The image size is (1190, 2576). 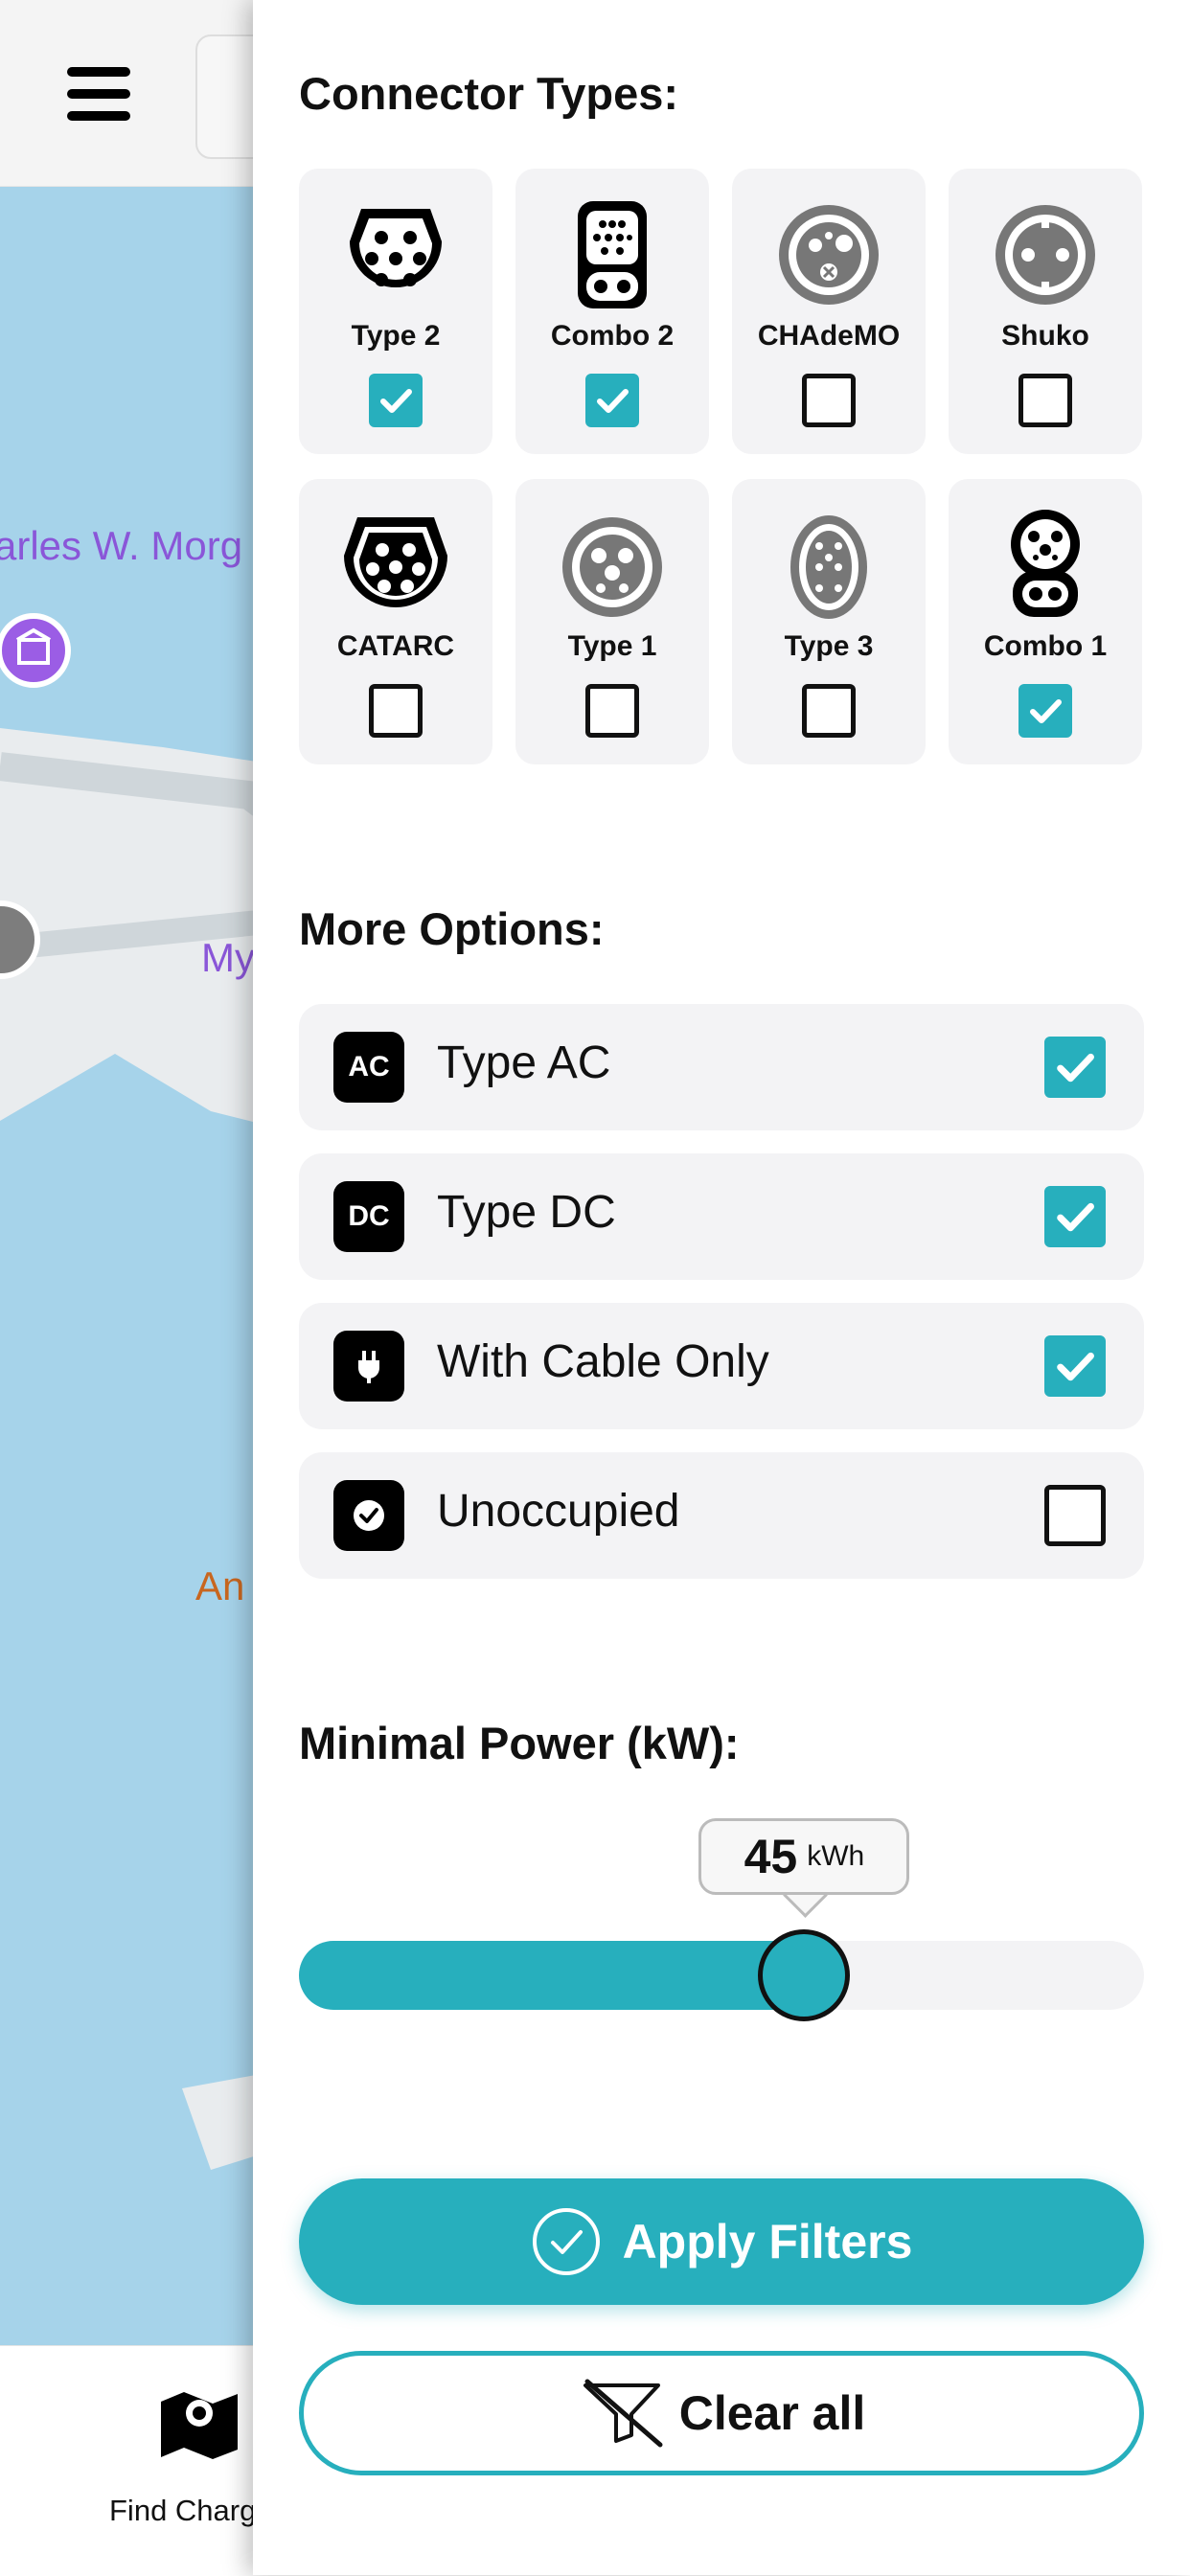 I want to click on catarc-connector-icon, so click(x=396, y=562).